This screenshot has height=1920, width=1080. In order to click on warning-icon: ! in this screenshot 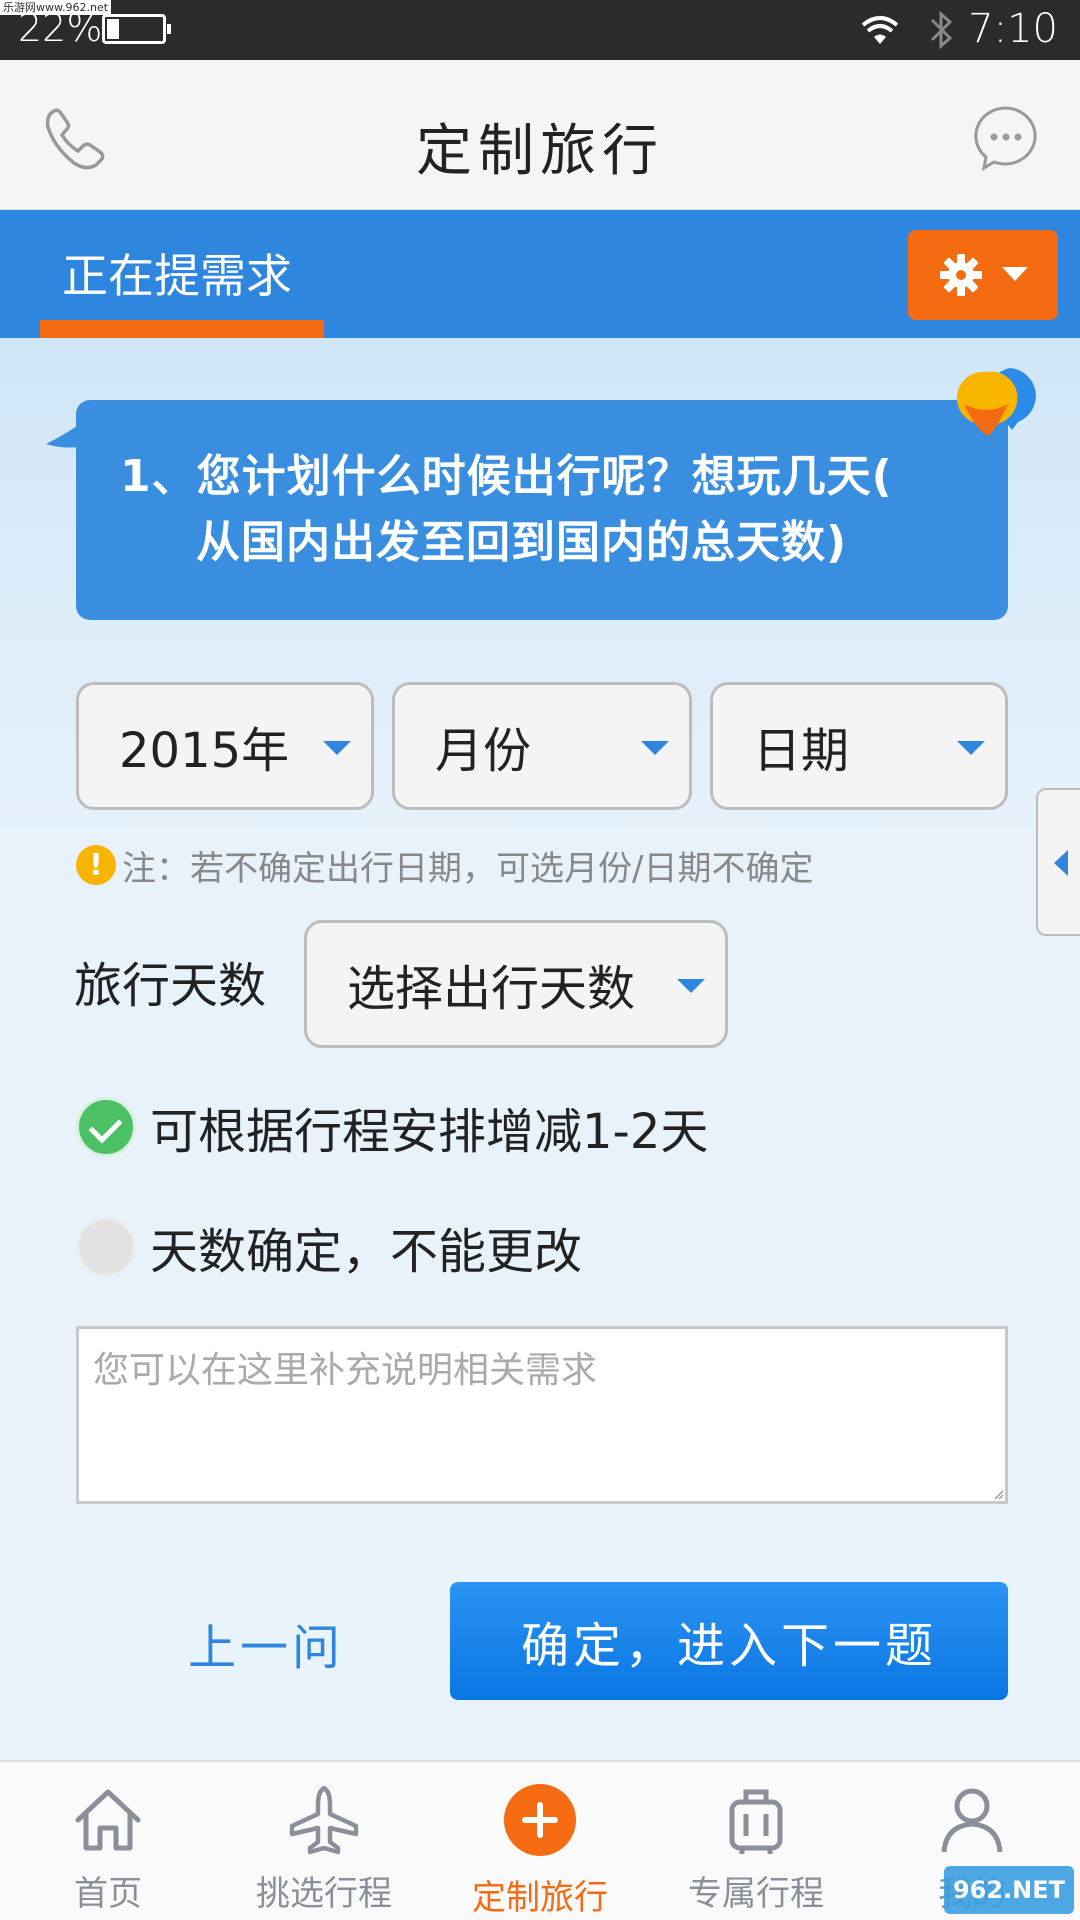, I will do `click(96, 865)`.